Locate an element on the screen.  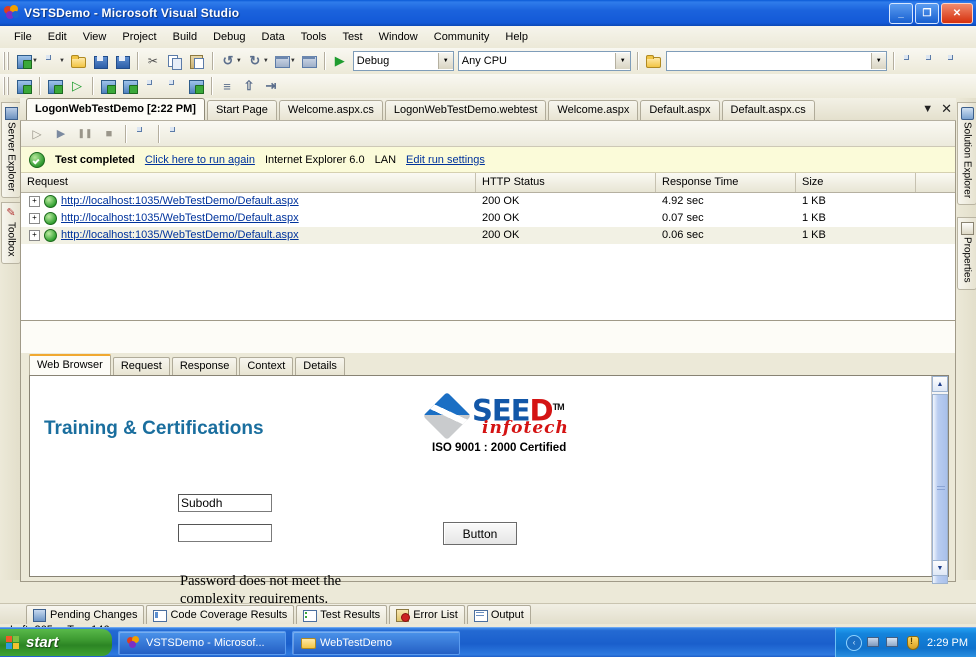
run-history-button is located at coordinates (175, 133).